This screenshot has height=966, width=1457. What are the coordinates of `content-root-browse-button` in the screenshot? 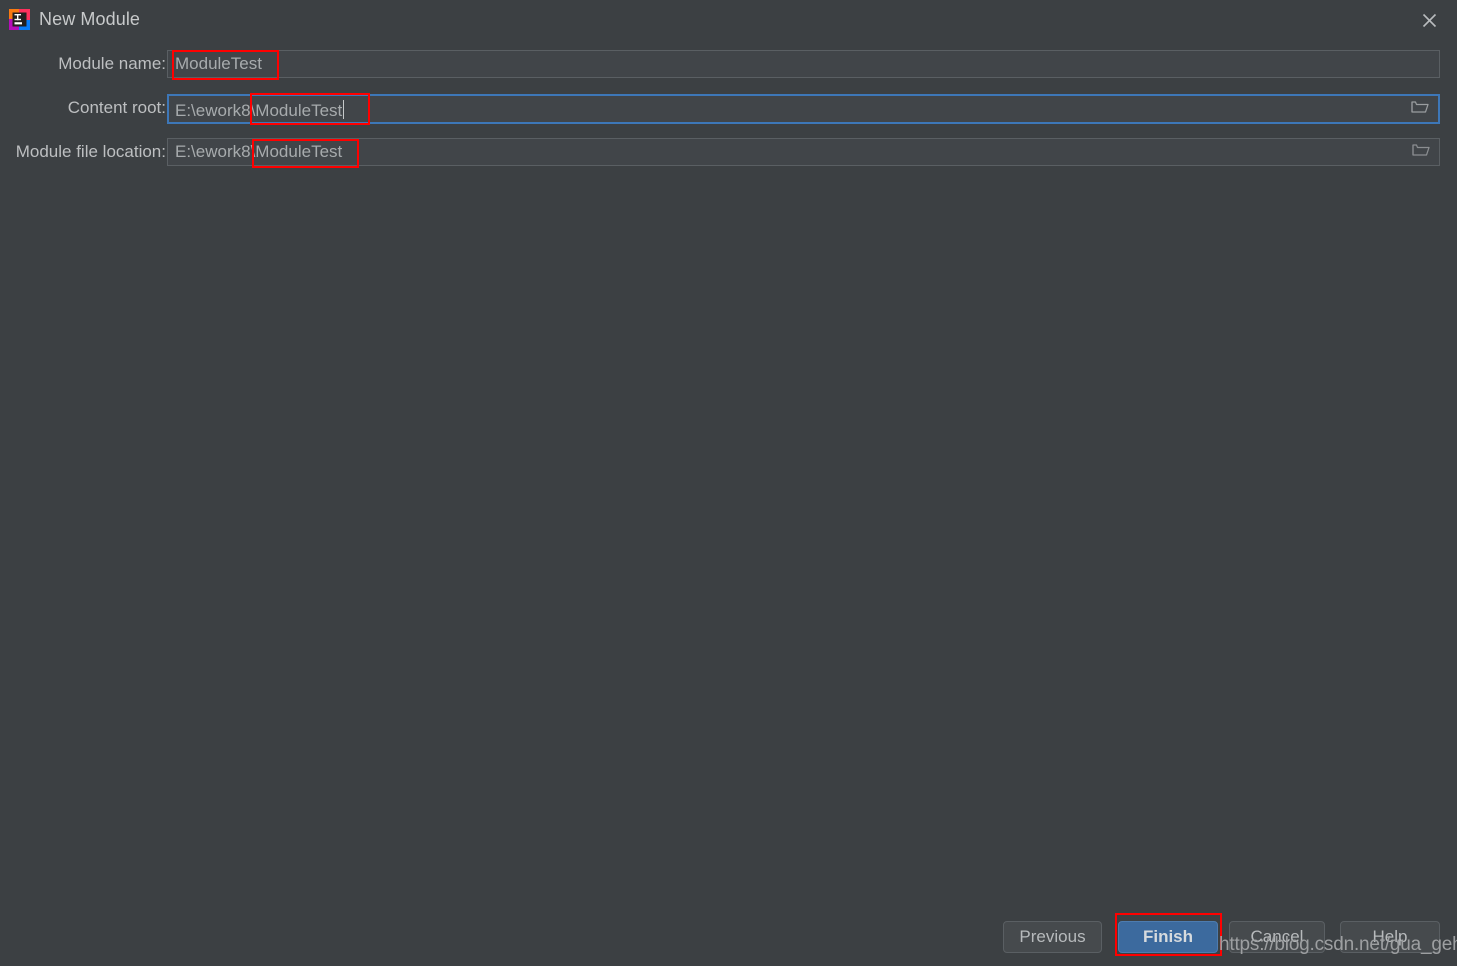 It's located at (1420, 109).